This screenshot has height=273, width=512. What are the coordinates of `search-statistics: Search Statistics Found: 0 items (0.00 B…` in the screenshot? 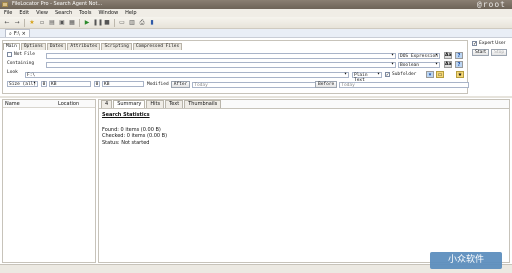 It's located at (134, 129).